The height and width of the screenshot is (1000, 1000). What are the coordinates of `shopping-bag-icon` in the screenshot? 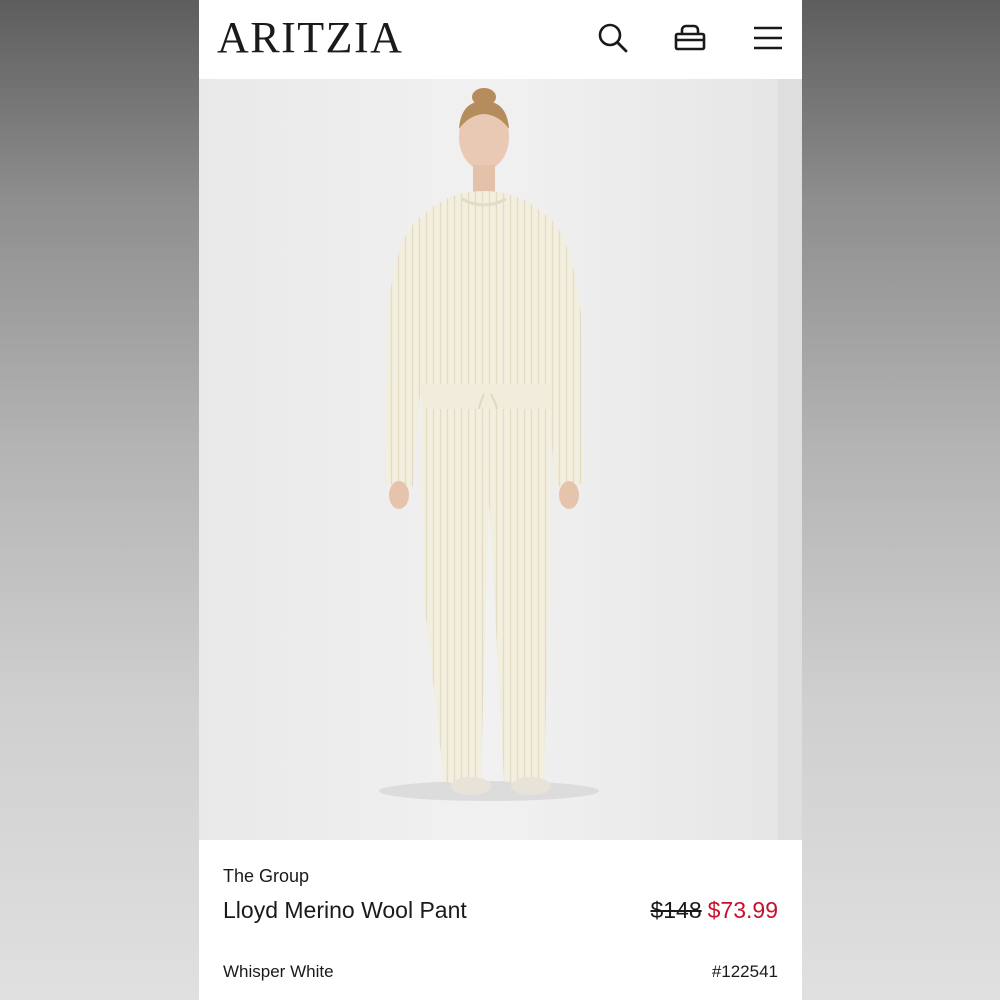 It's located at (690, 37).